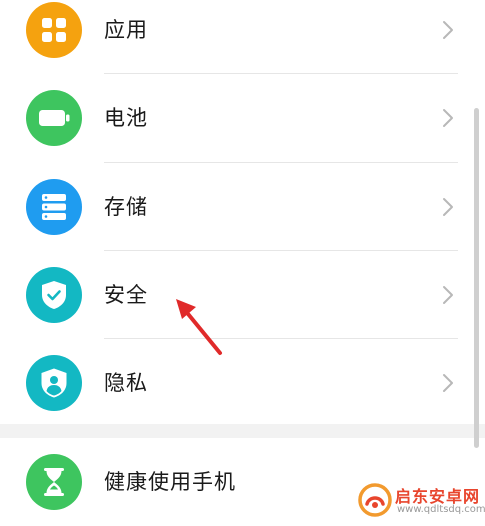 This screenshot has width=485, height=526. Describe the element at coordinates (170, 482) in the screenshot. I see `settings-item-label: 健康使用手机` at that location.